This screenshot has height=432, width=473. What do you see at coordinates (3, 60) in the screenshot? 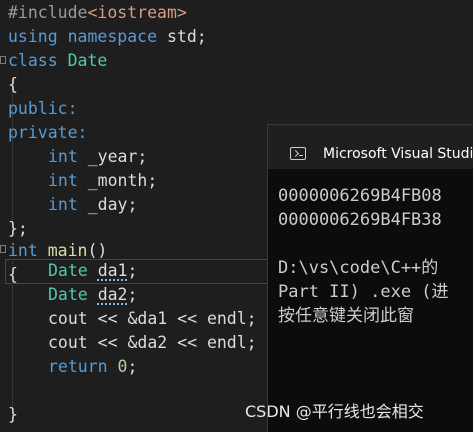
I see `fold-toggle-class` at bounding box center [3, 60].